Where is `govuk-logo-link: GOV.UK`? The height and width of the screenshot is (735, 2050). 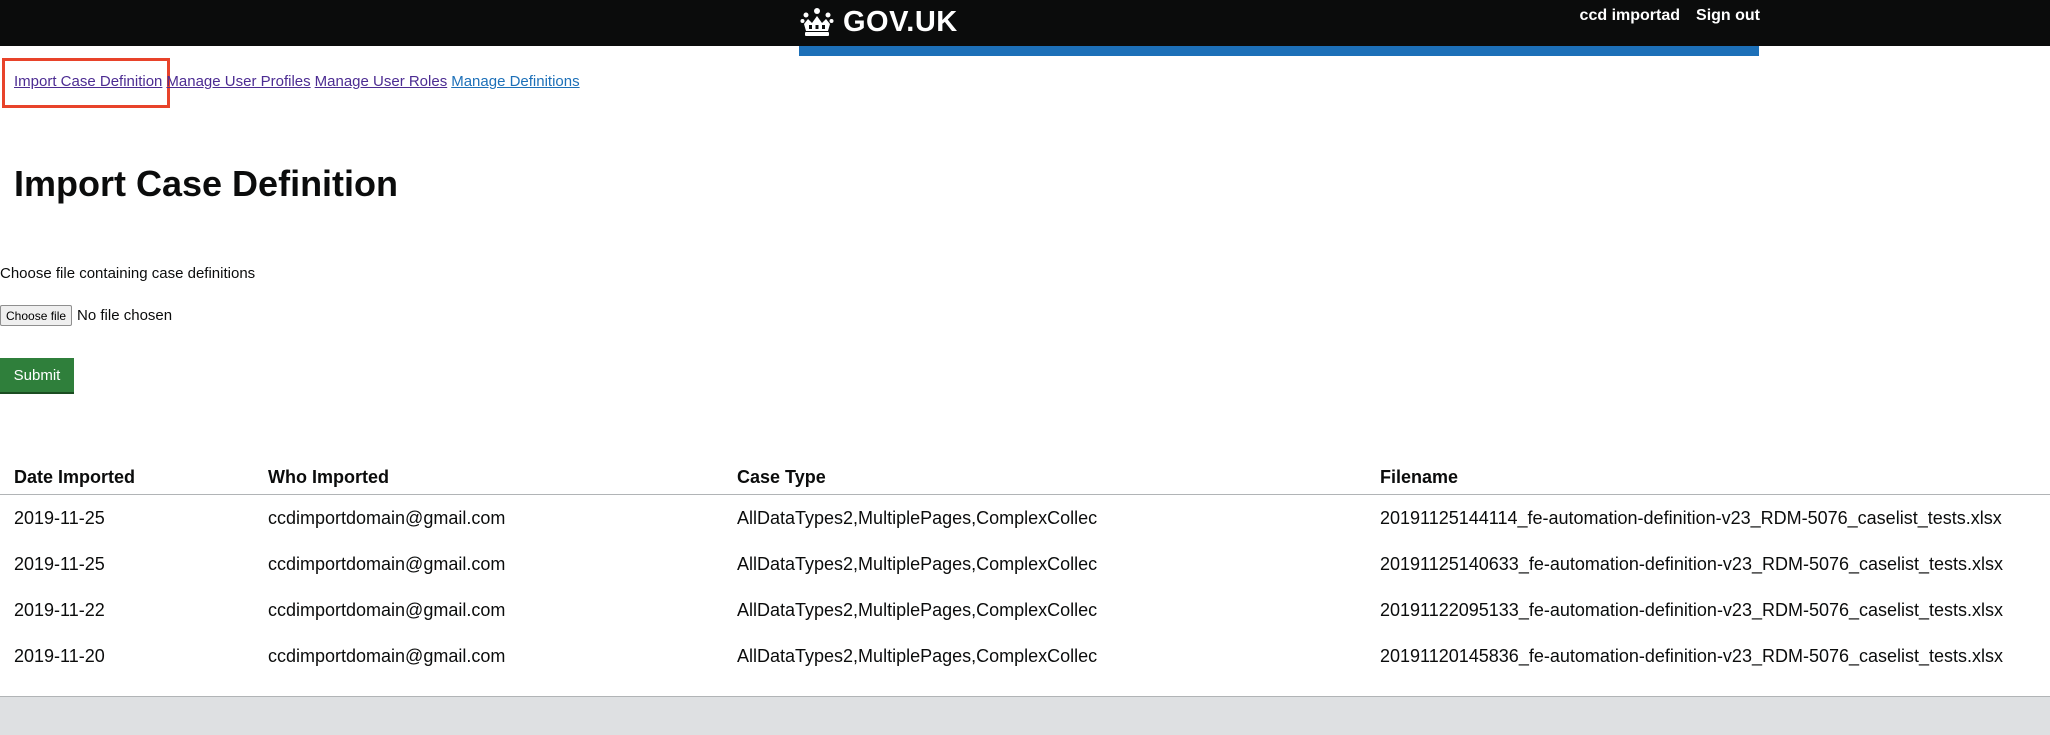 govuk-logo-link: GOV.UK is located at coordinates (879, 22).